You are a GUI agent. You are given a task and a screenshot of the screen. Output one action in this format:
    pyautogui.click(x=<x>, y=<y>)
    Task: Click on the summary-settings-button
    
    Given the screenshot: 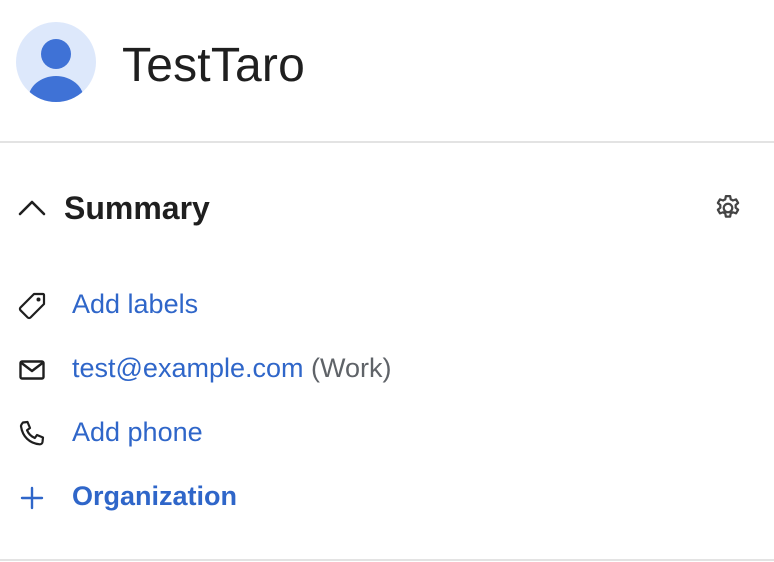 What is the action you would take?
    pyautogui.click(x=728, y=210)
    